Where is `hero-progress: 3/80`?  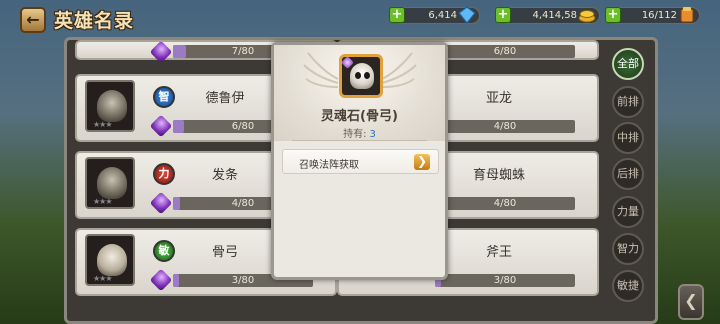 hero-progress: 3/80 is located at coordinates (505, 280).